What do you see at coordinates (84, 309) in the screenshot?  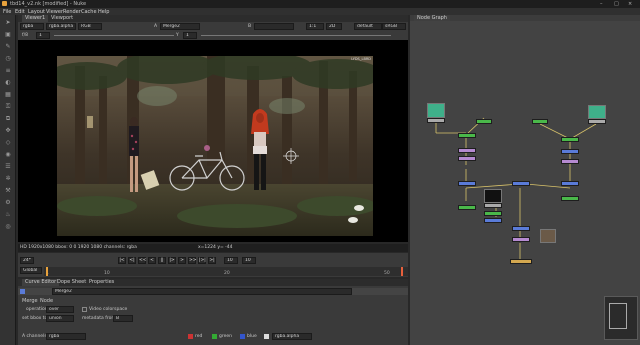 I see `video-colorspace-checkbox` at bounding box center [84, 309].